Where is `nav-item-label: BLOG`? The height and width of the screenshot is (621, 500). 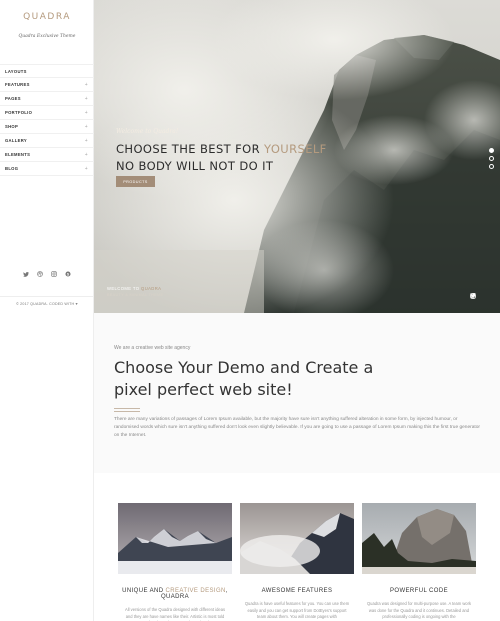
nav-item-label: BLOG is located at coordinates (12, 168).